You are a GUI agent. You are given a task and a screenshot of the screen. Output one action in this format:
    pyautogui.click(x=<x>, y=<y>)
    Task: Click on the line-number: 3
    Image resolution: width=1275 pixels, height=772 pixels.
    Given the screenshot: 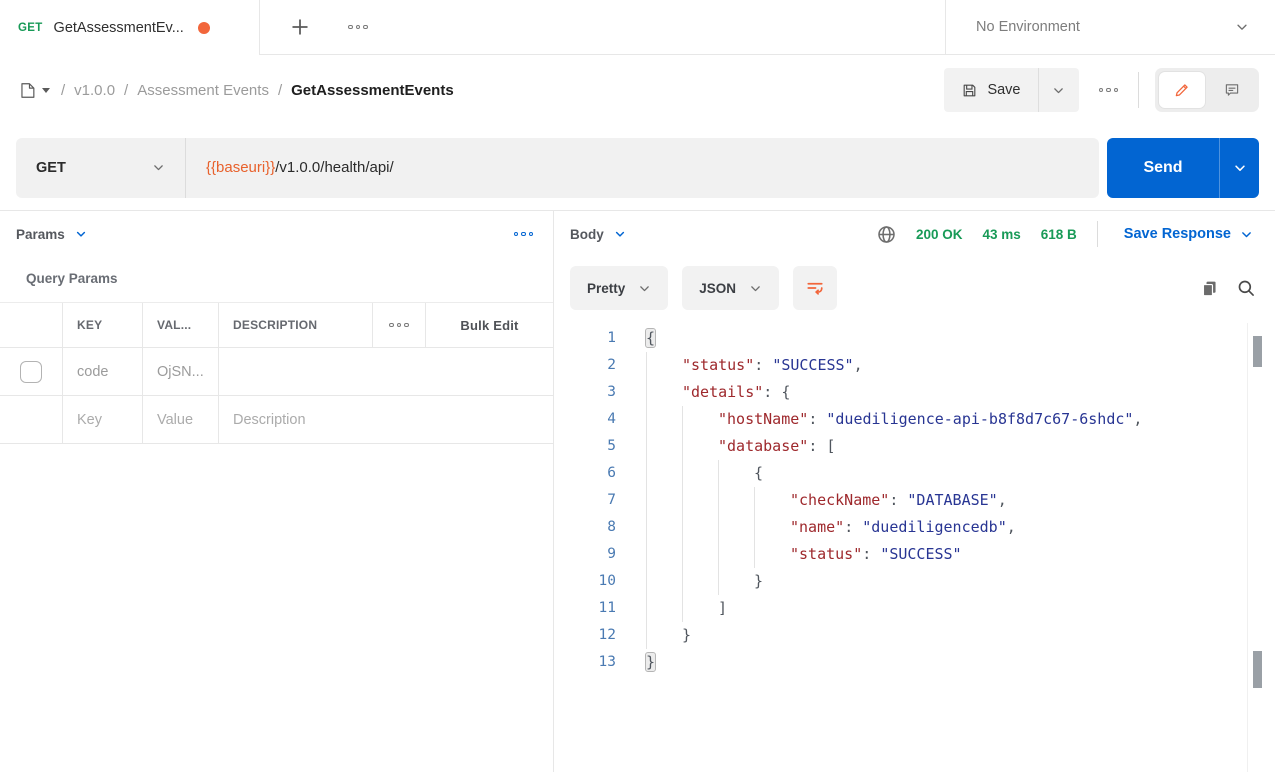 What is the action you would take?
    pyautogui.click(x=611, y=392)
    